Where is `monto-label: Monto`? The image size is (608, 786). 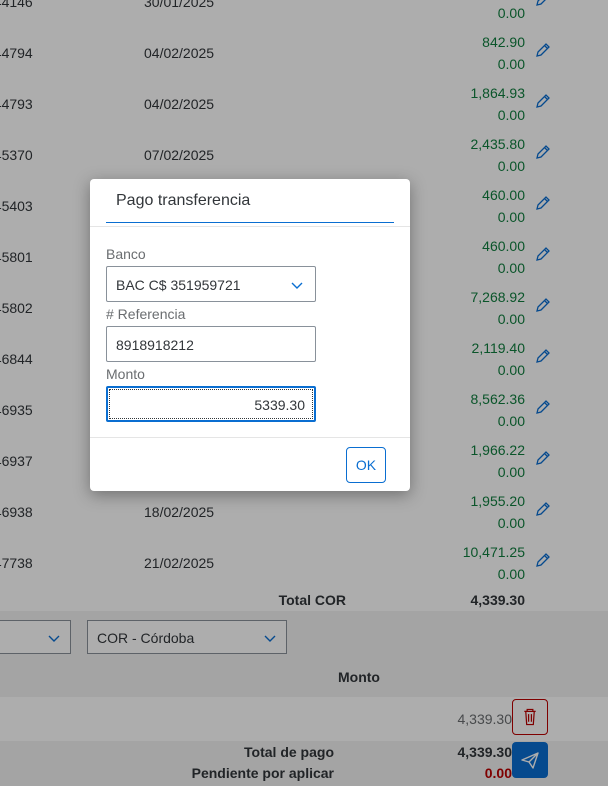
monto-label: Monto is located at coordinates (125, 374).